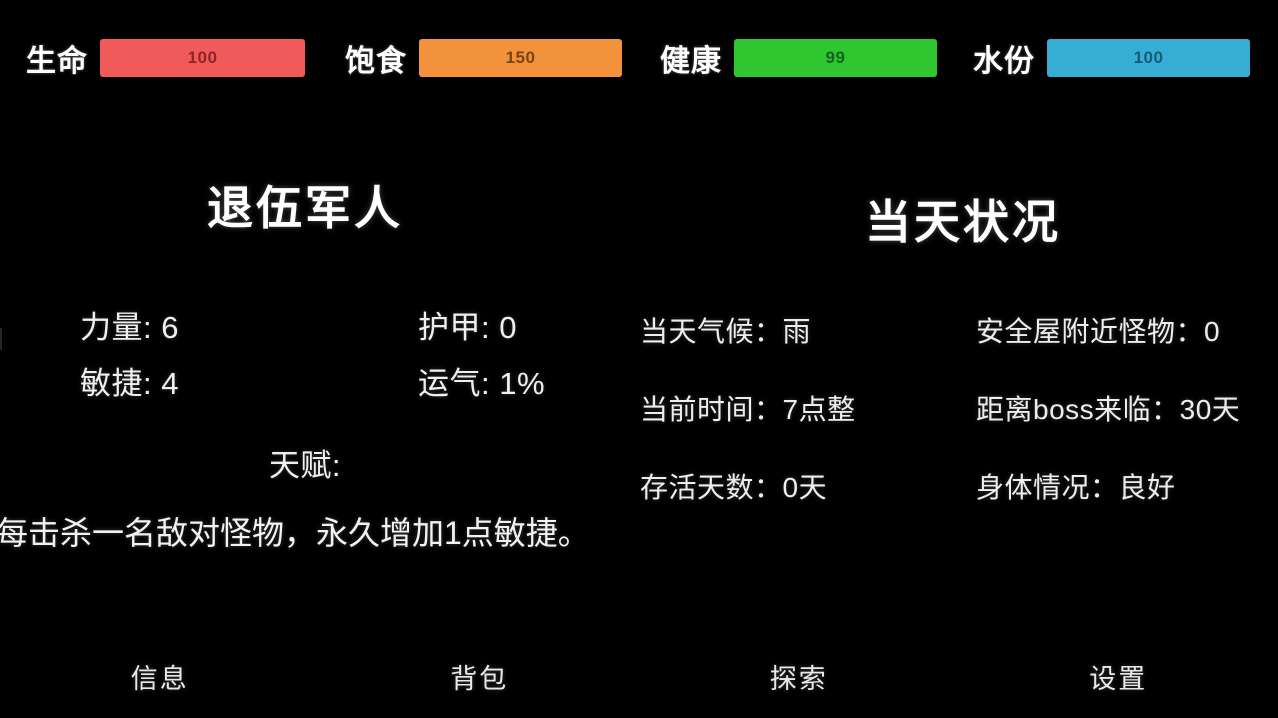 This screenshot has width=1278, height=718. I want to click on stat-luck: 运气: 1%, so click(482, 383).